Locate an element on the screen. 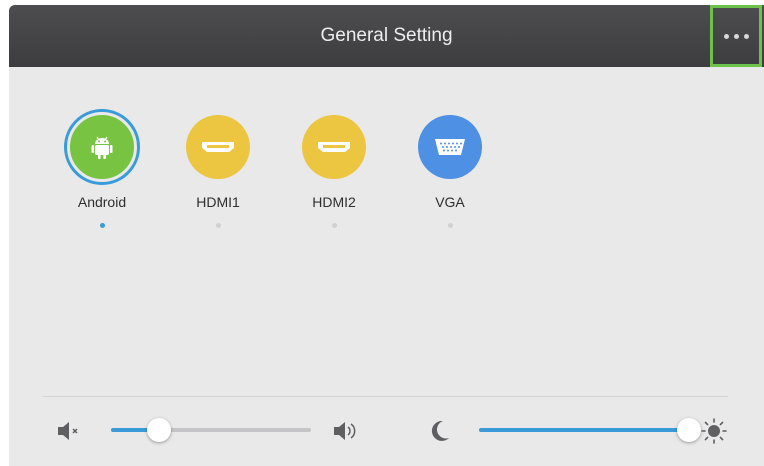 Image resolution: width=764 pixels, height=466 pixels. source-android: Android is located at coordinates (102, 168).